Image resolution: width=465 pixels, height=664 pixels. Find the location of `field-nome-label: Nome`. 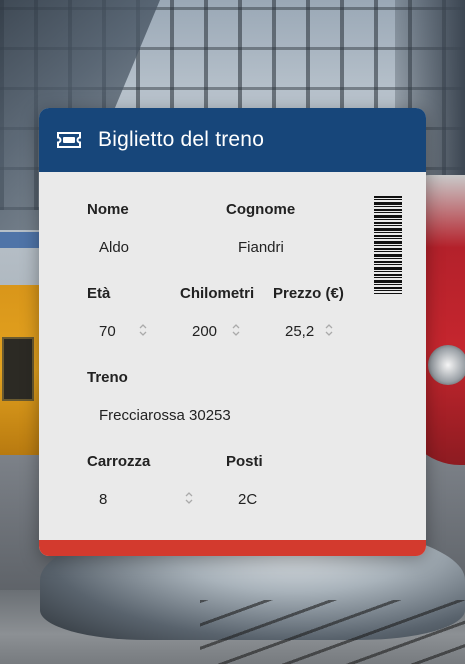

field-nome-label: Nome is located at coordinates (108, 210).